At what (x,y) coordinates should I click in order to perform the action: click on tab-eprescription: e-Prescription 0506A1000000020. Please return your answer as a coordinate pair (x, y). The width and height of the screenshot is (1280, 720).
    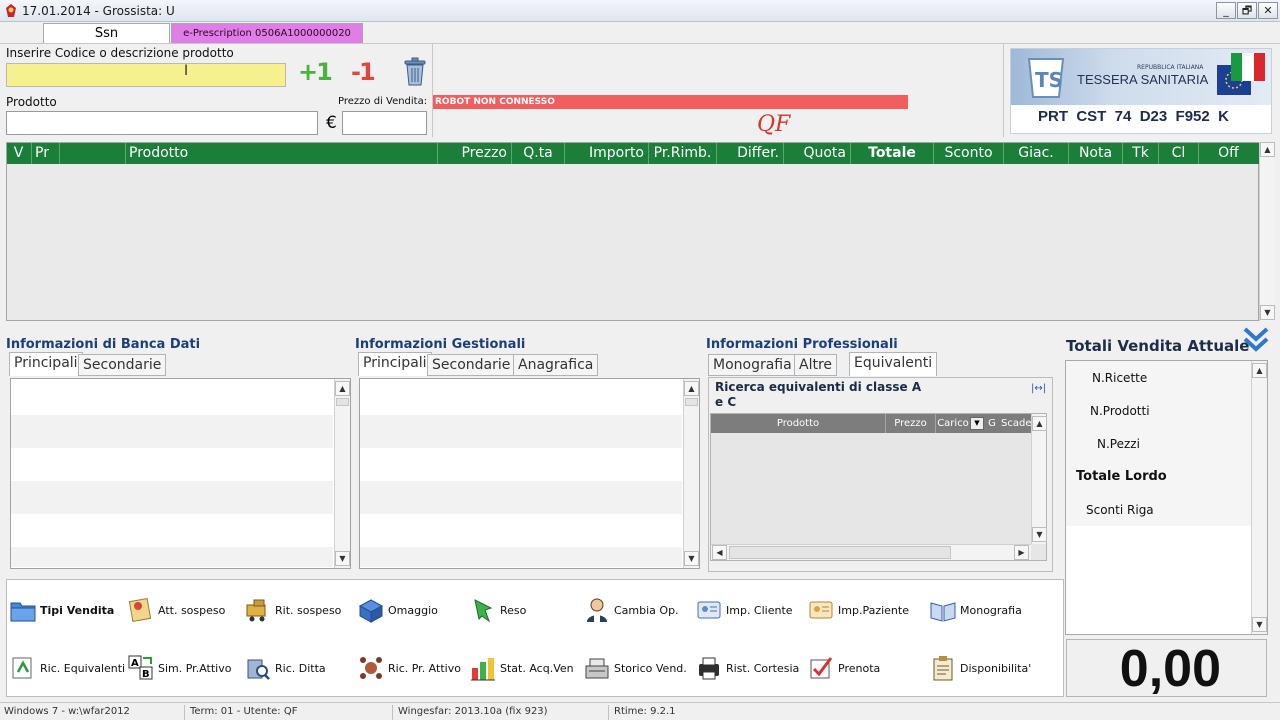
    Looking at the image, I should click on (267, 33).